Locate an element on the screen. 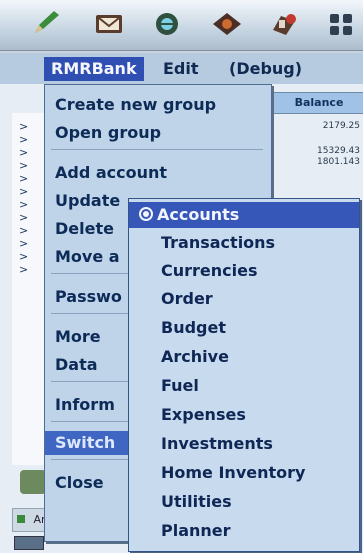 This screenshot has width=363, height=553. submenu-item-order: Order is located at coordinates (187, 299).